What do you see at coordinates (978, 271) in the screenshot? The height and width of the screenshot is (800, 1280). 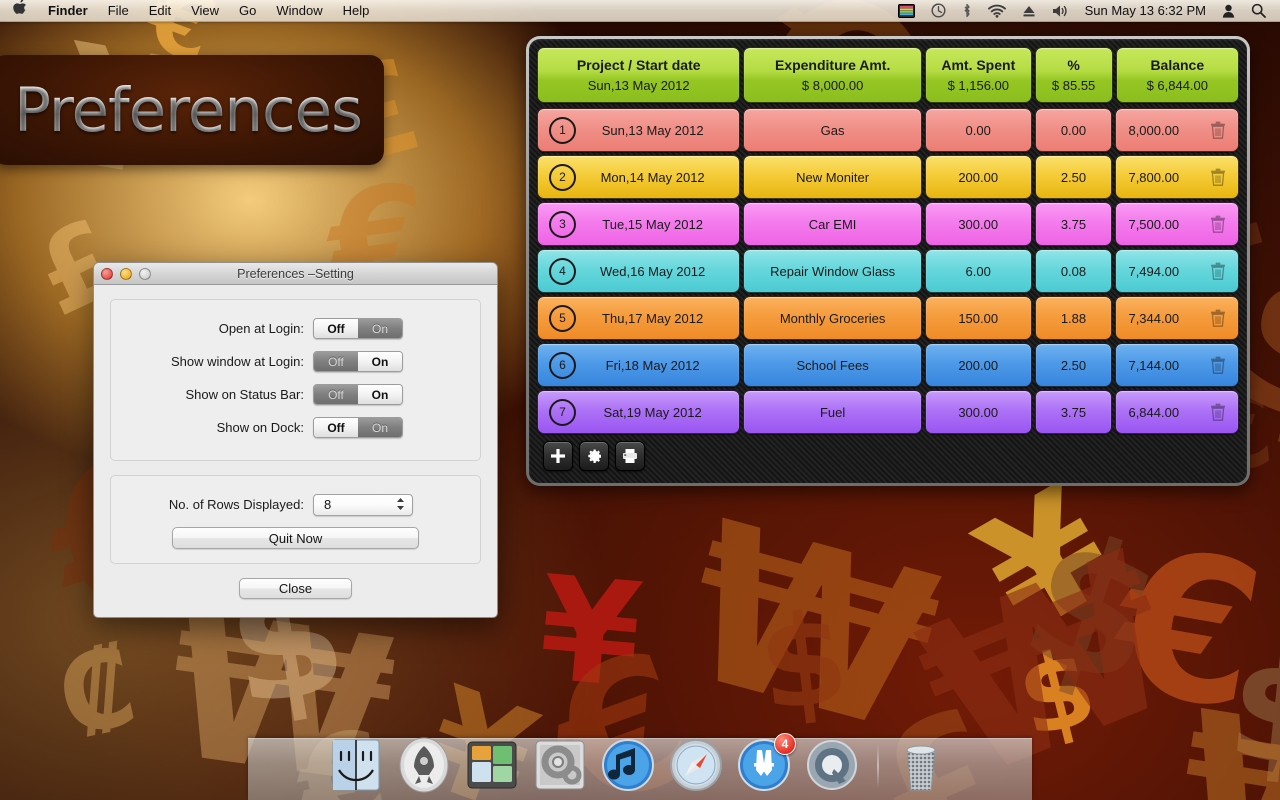 I see `row-spent-cell: 6.00` at bounding box center [978, 271].